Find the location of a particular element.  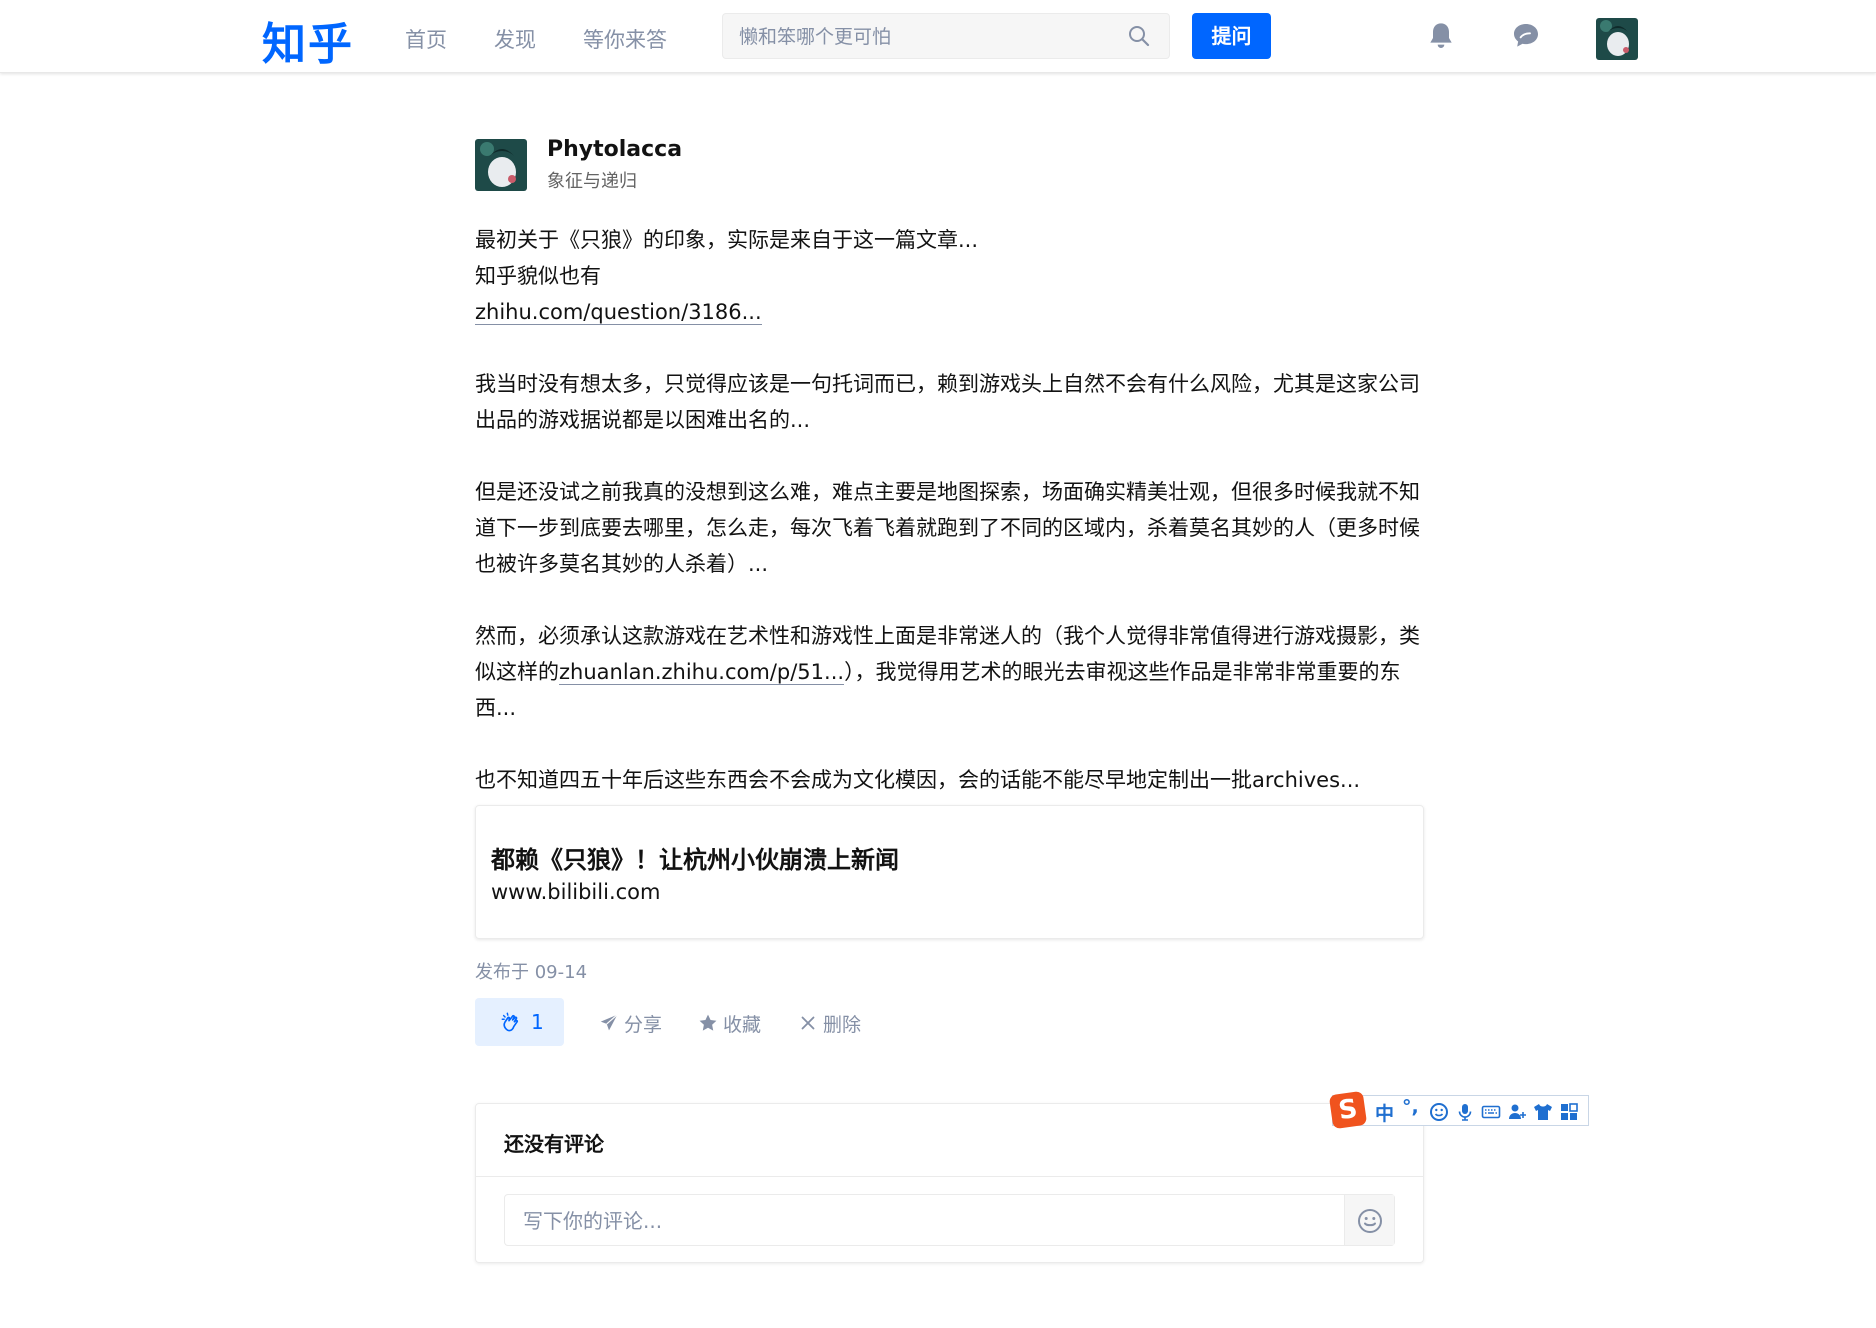

favorite-label: 收藏 is located at coordinates (742, 1025).